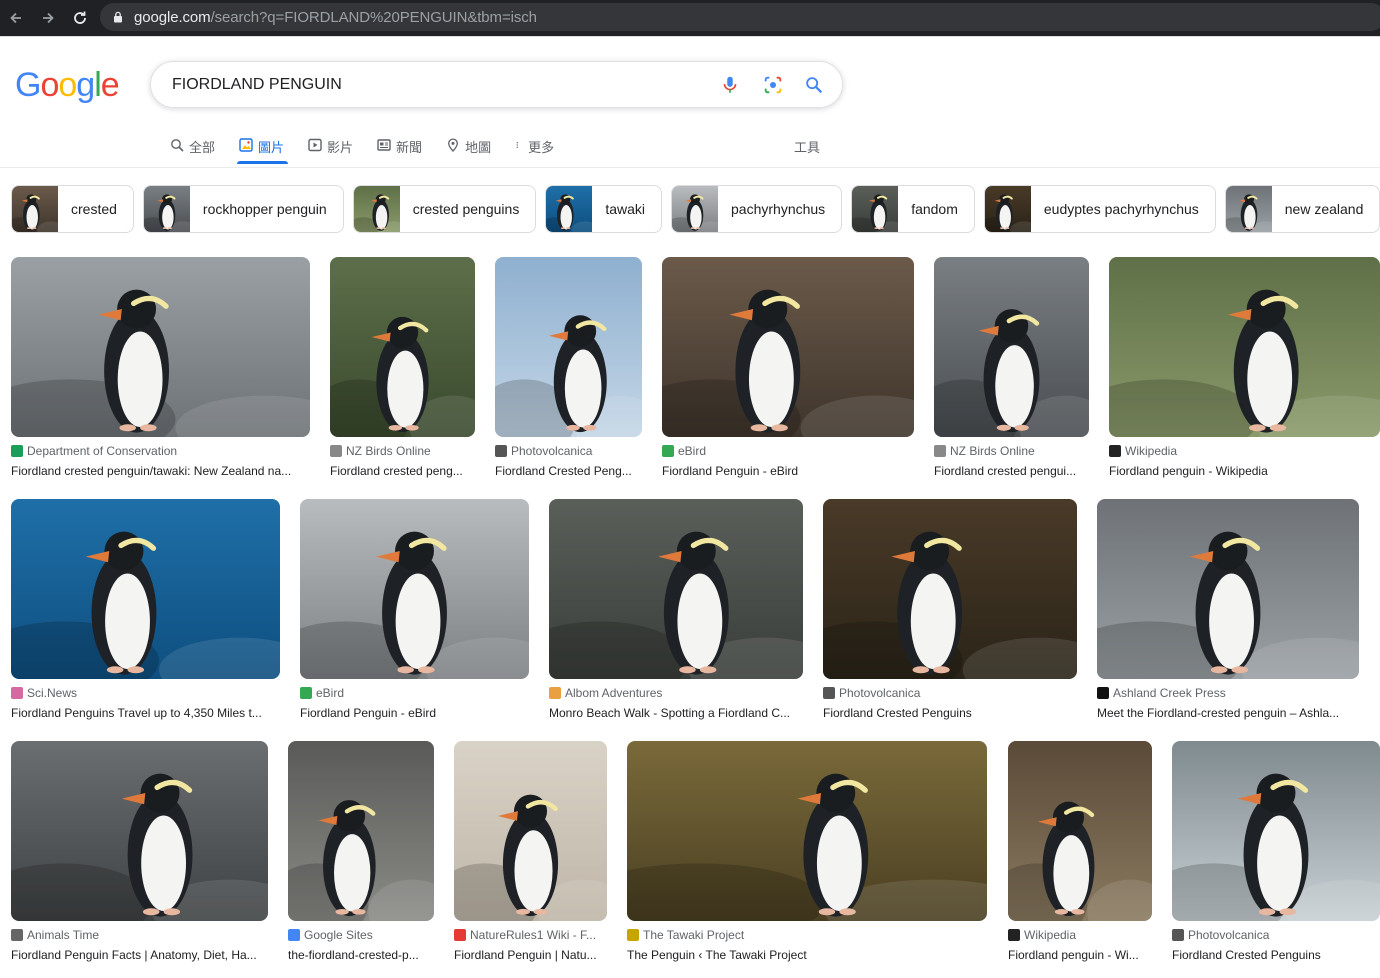  What do you see at coordinates (757, 209) in the screenshot?
I see `related-chip: pachyrhynchus` at bounding box center [757, 209].